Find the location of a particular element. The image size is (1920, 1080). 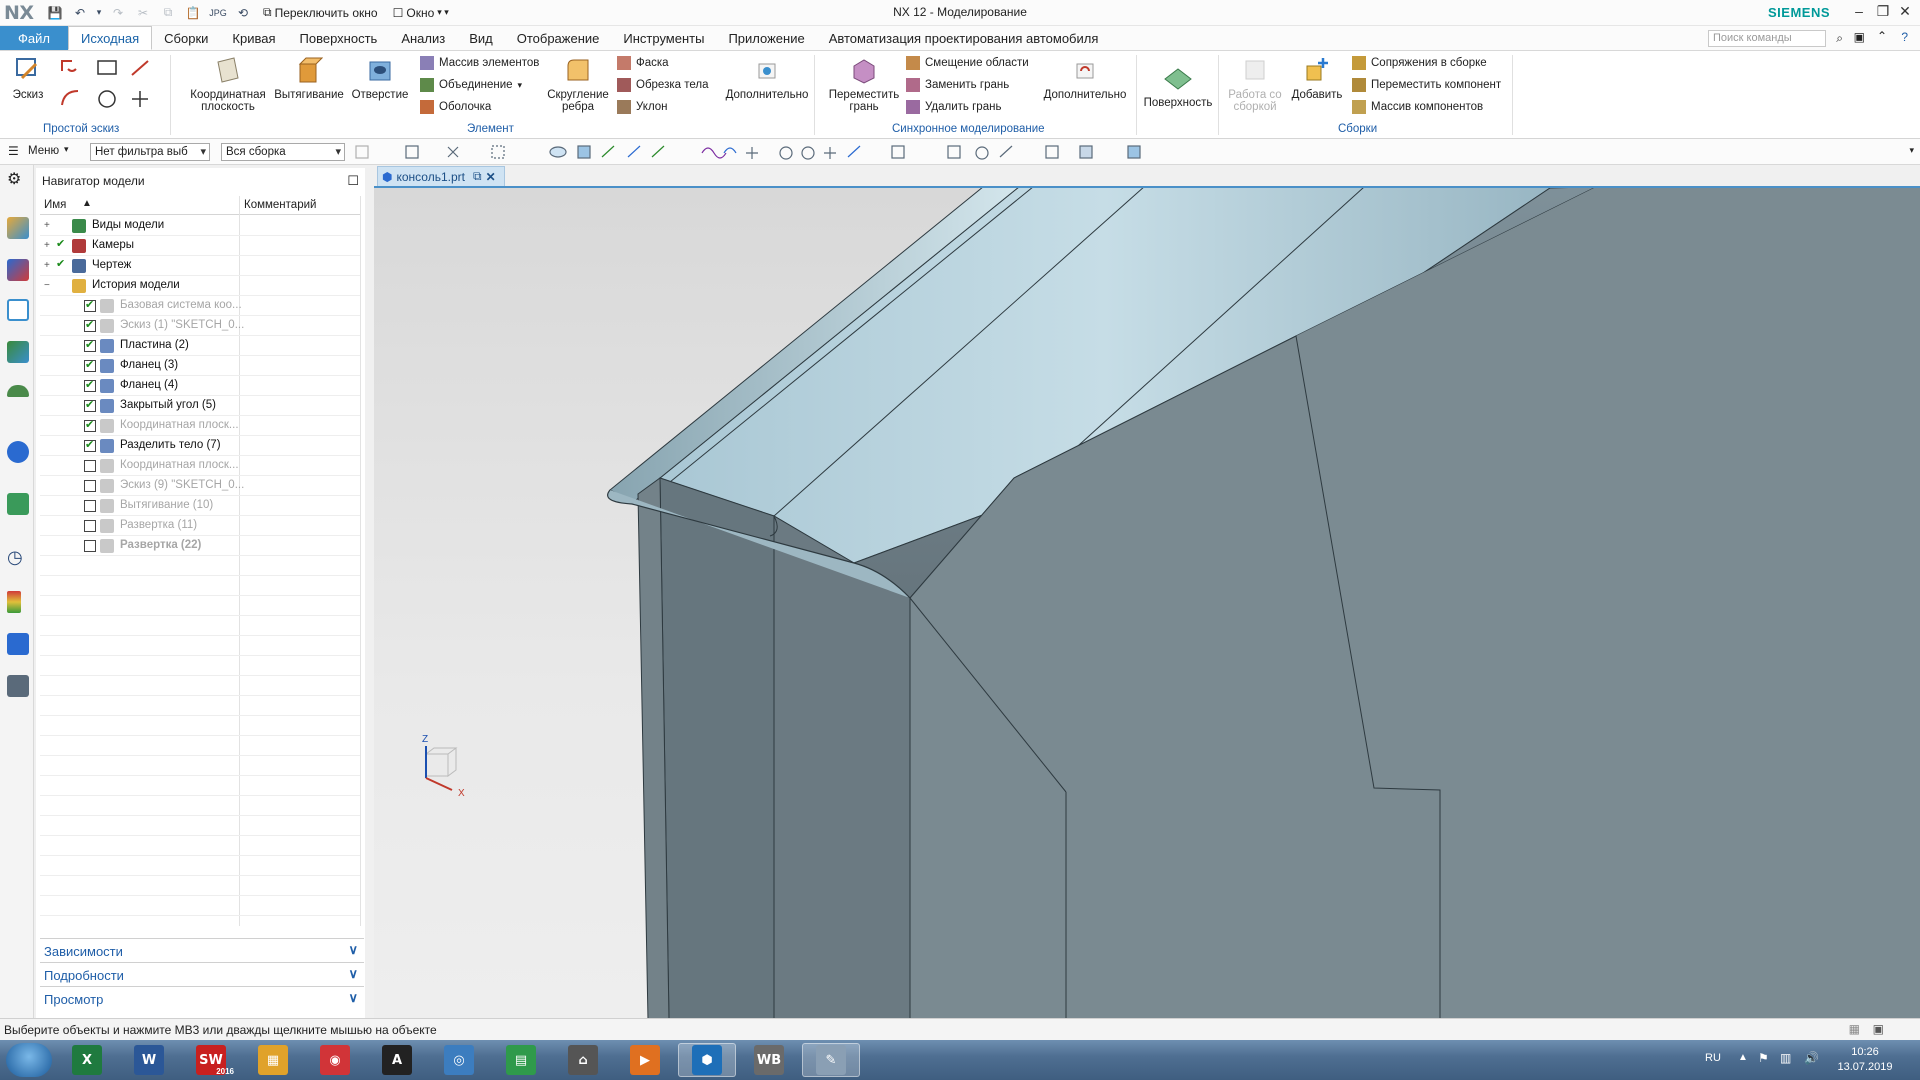

redo-icon: ↷ is located at coordinates (118, 13).